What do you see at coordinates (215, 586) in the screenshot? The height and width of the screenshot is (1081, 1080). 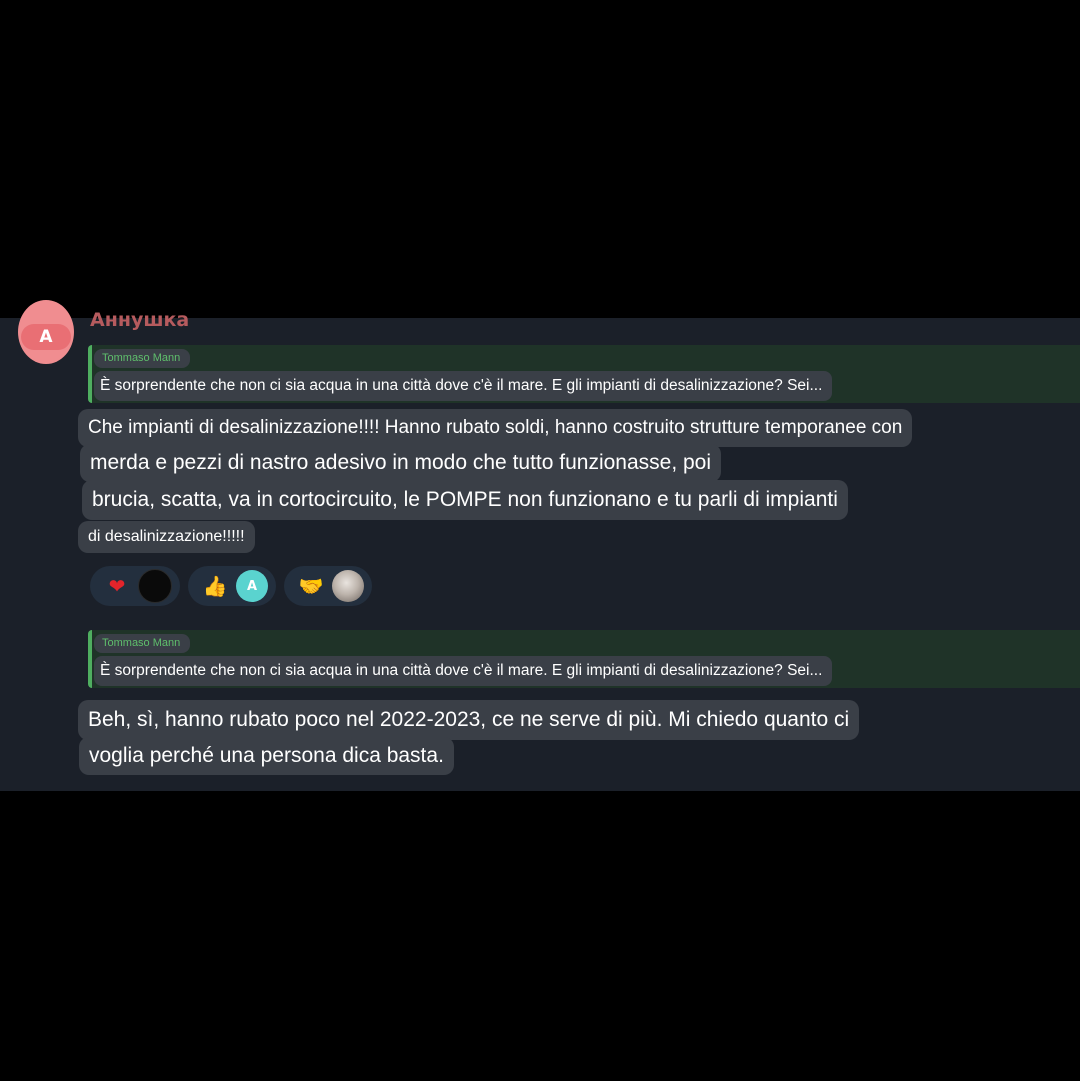 I see `thumbs-up-icon: 👍` at bounding box center [215, 586].